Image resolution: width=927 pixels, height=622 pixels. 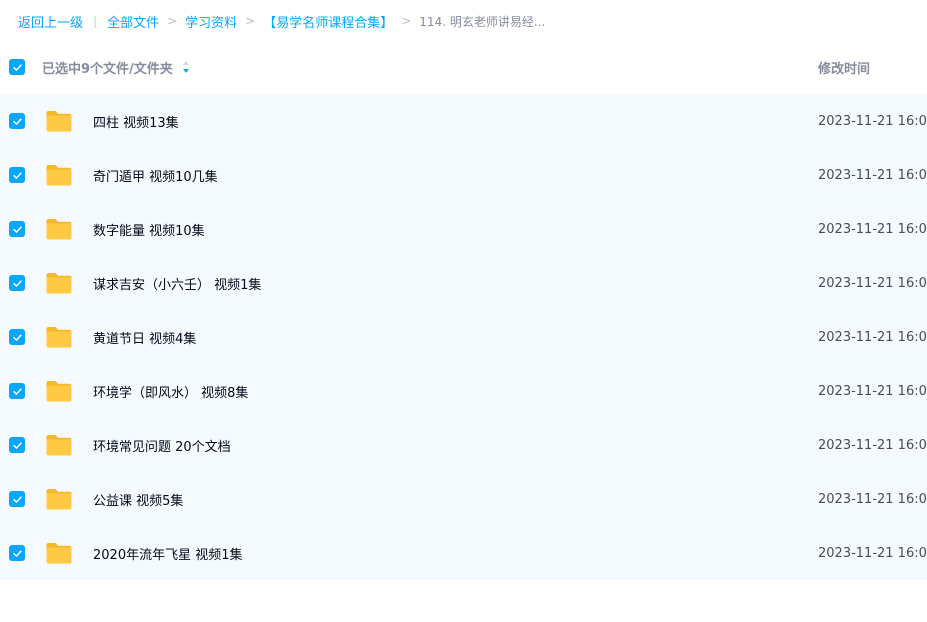 I want to click on breadcrumb-item-study-materials: 学习资料, so click(x=211, y=21).